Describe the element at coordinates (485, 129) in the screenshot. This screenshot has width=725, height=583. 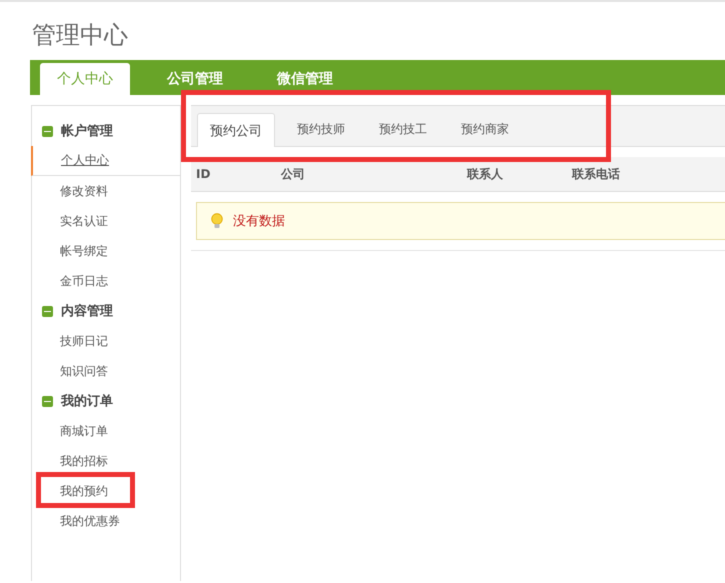
I see `tab: 预约商家` at that location.